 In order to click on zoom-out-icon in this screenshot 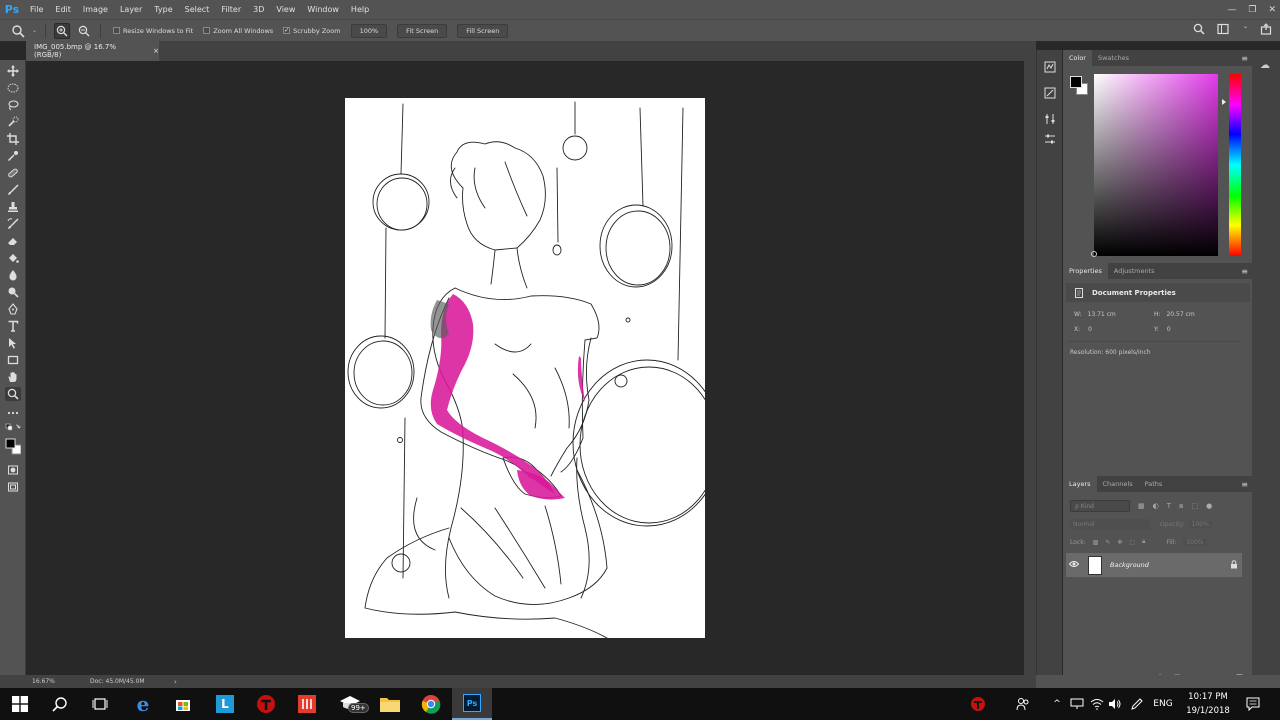, I will do `click(84, 31)`.